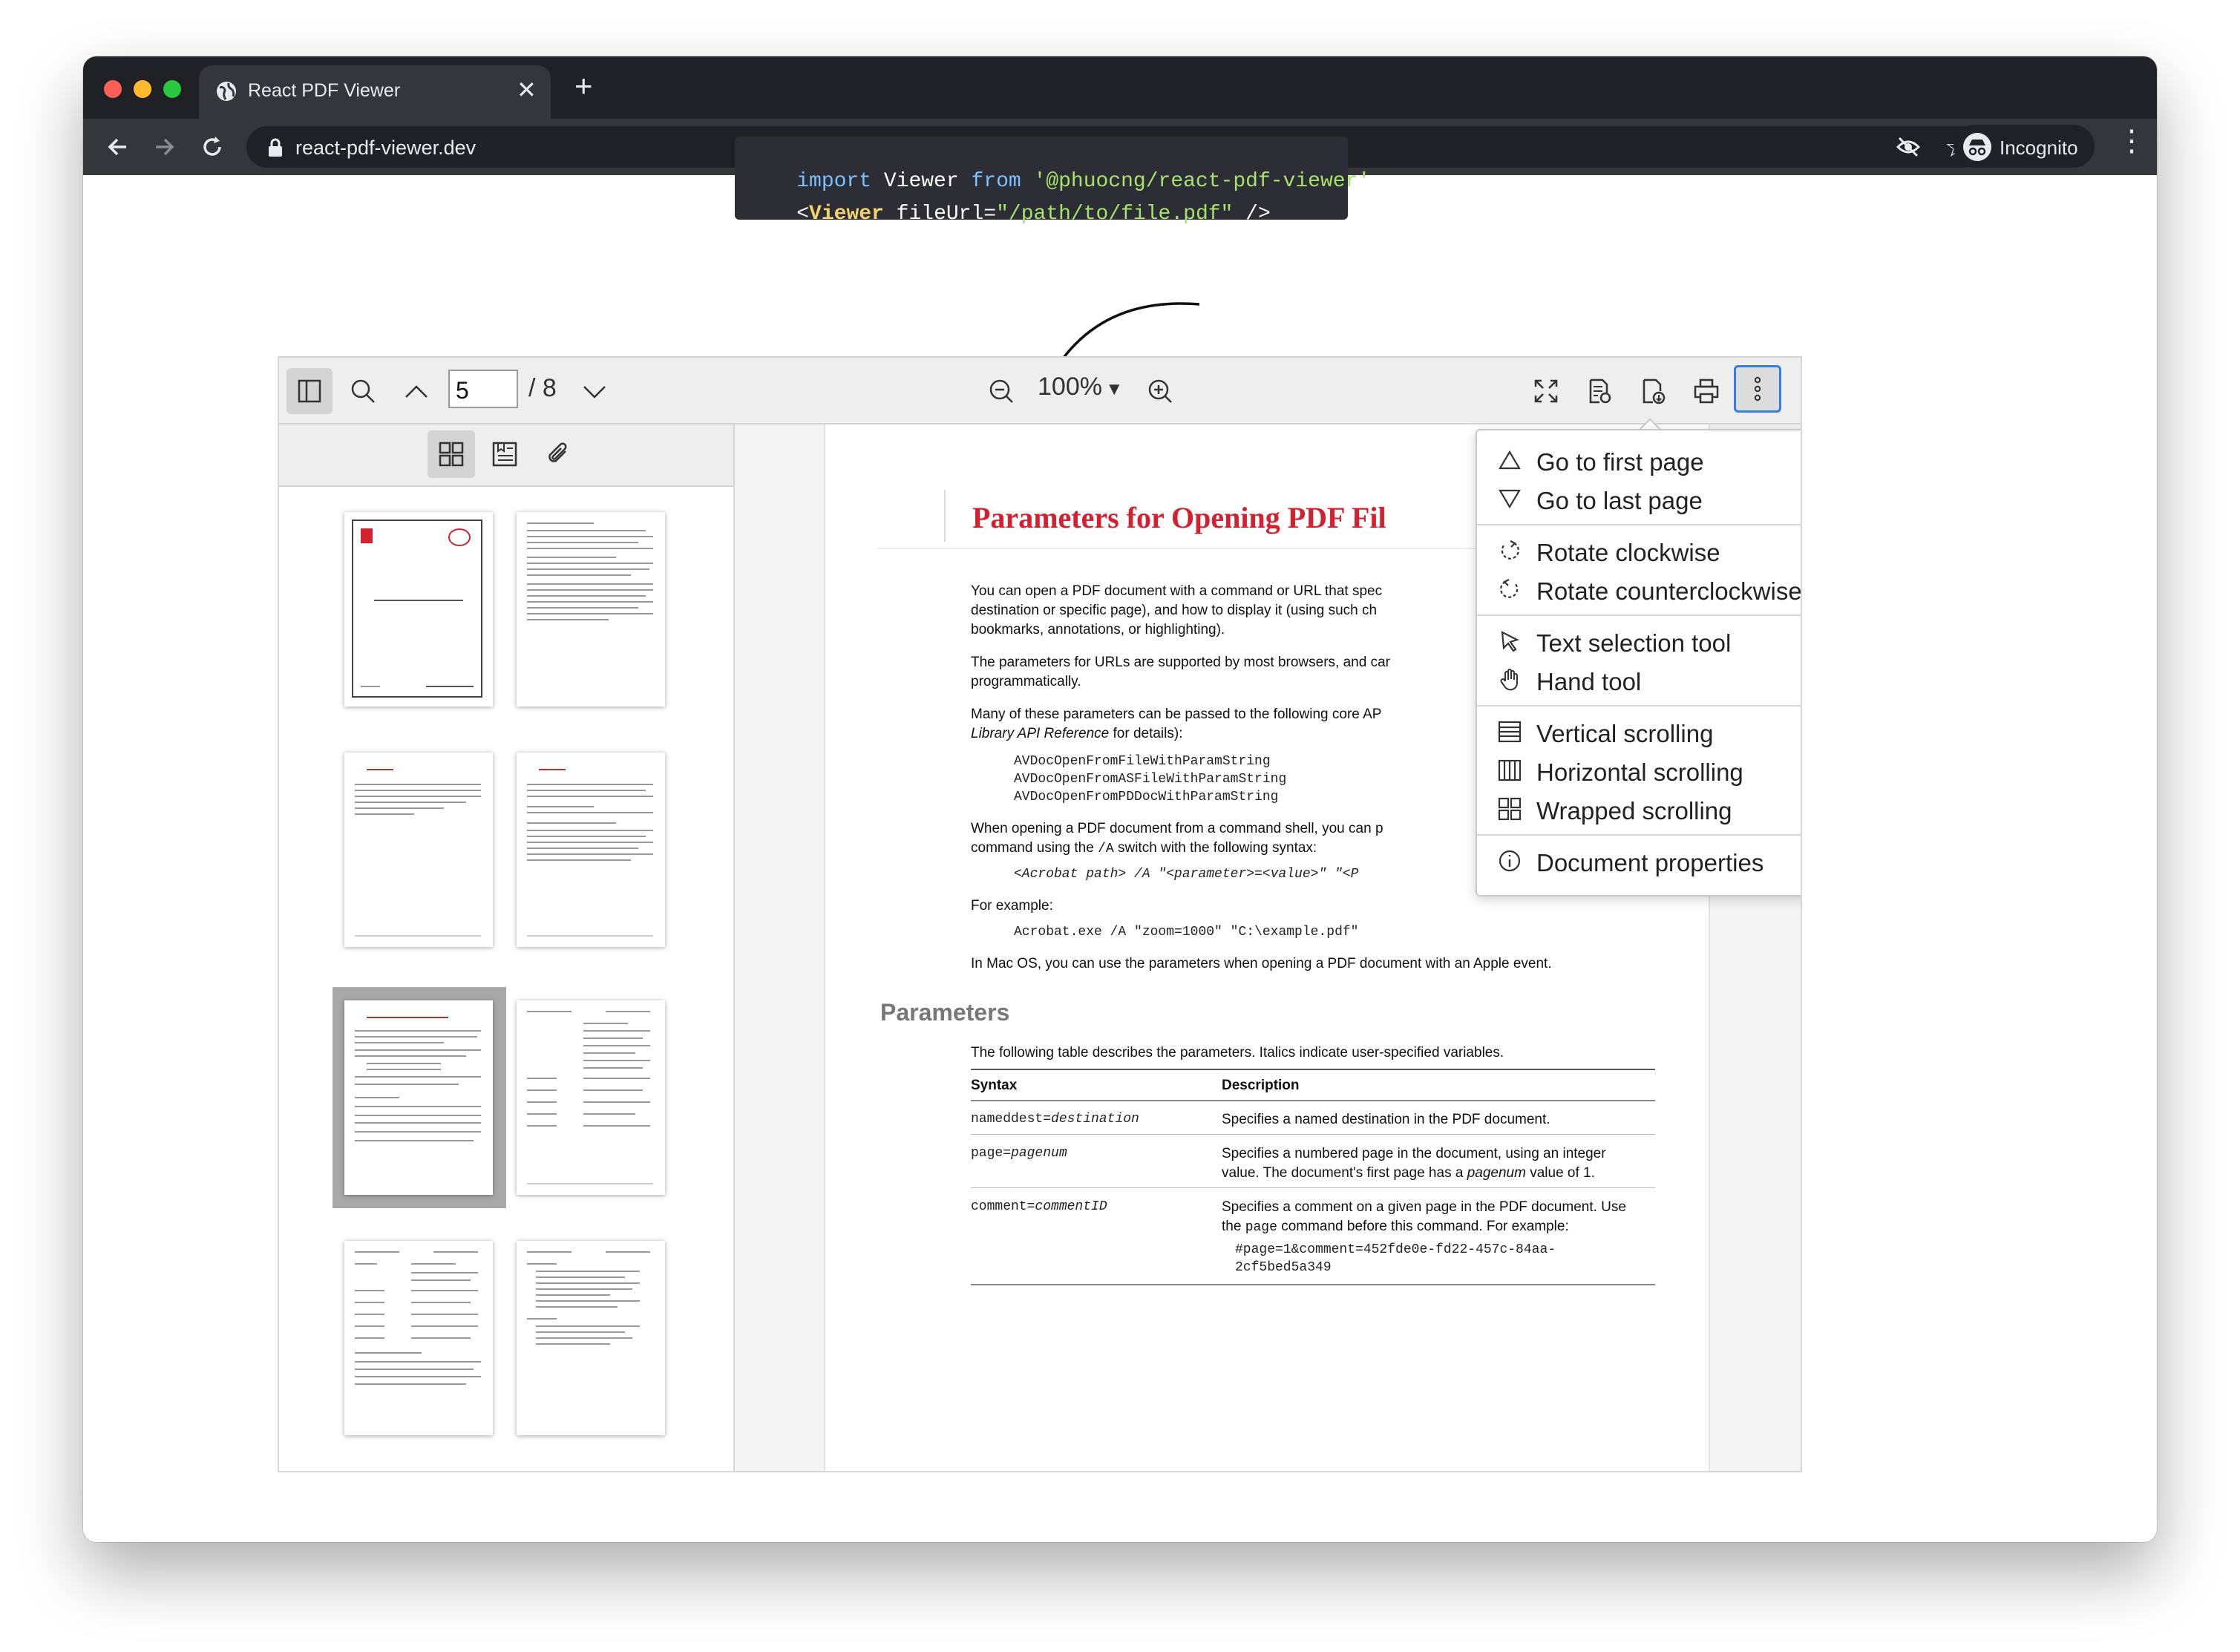 Image resolution: width=2240 pixels, height=1652 pixels. Describe the element at coordinates (507, 948) in the screenshot. I see `viewer-sidebar` at that location.